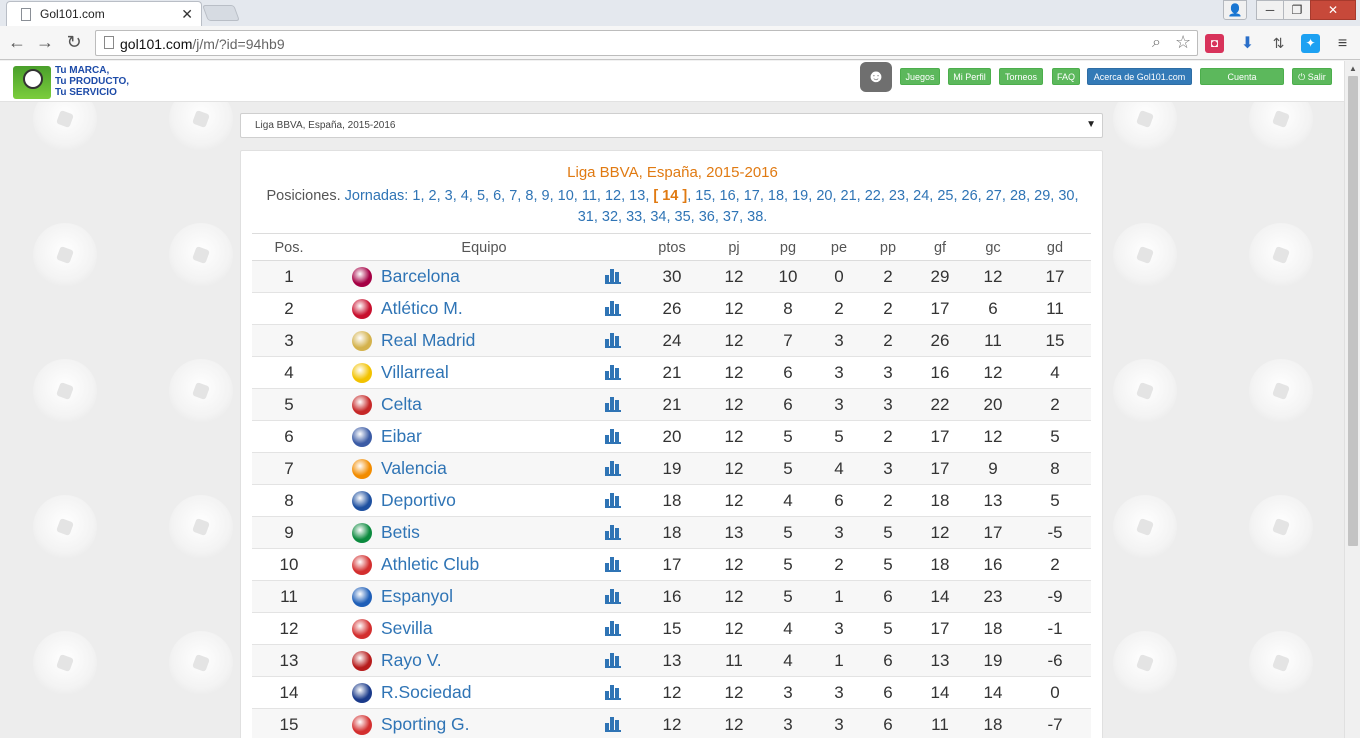  What do you see at coordinates (411, 660) in the screenshot?
I see `team-link: Rayo V.` at bounding box center [411, 660].